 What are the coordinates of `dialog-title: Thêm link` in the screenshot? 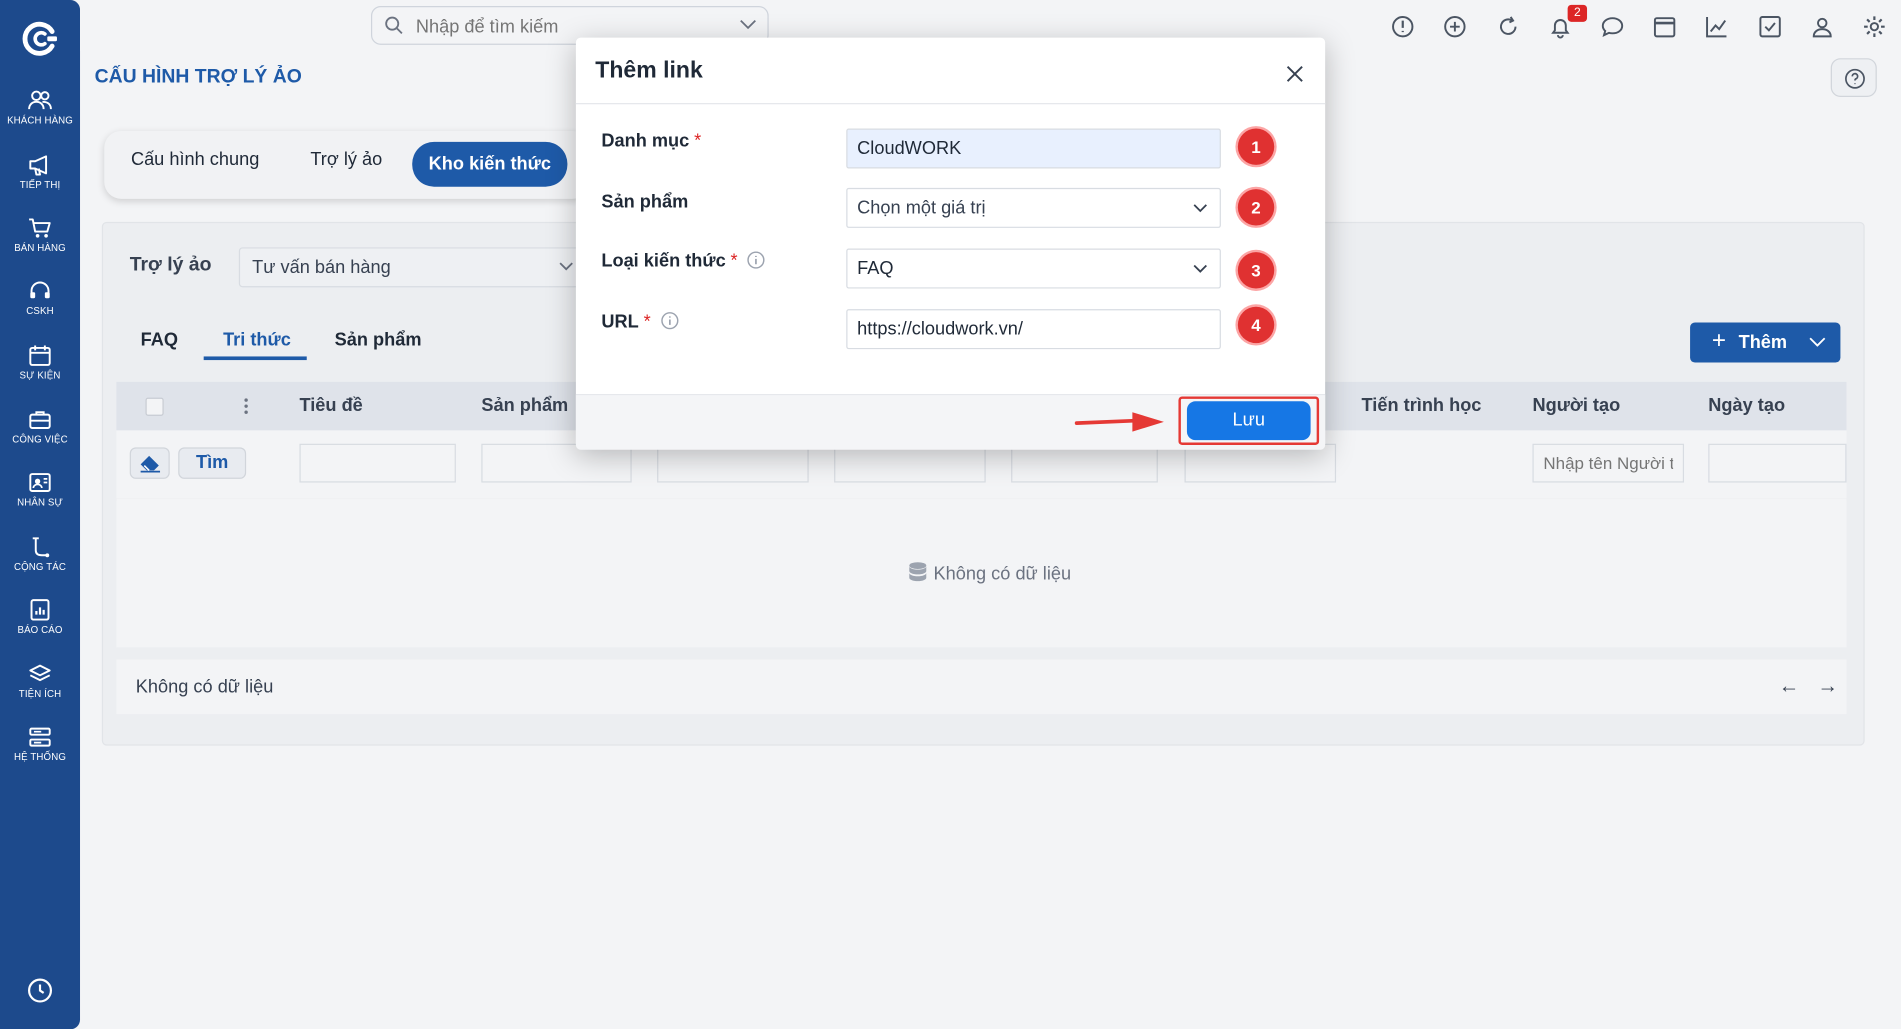 It's located at (649, 71).